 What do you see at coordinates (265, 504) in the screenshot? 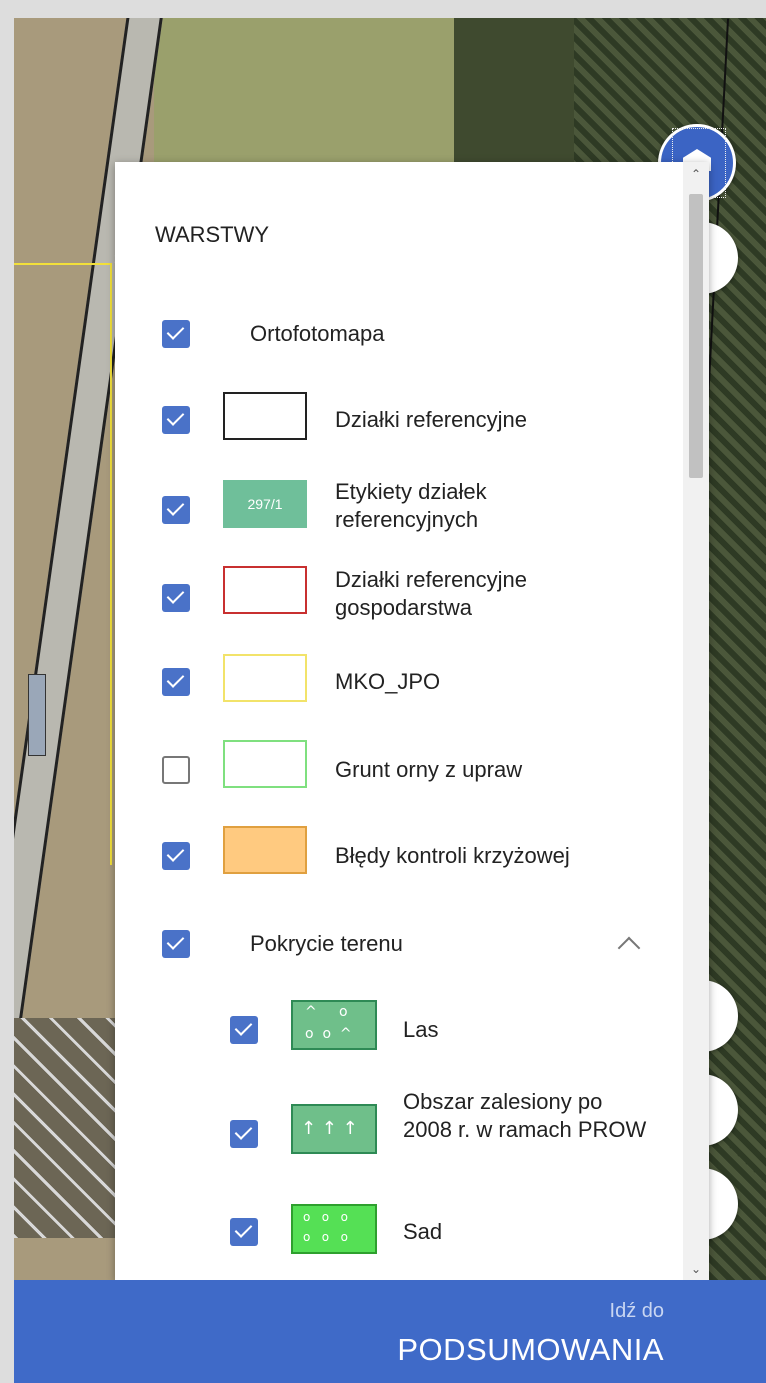
I see `layer-swatch: 297/1` at bounding box center [265, 504].